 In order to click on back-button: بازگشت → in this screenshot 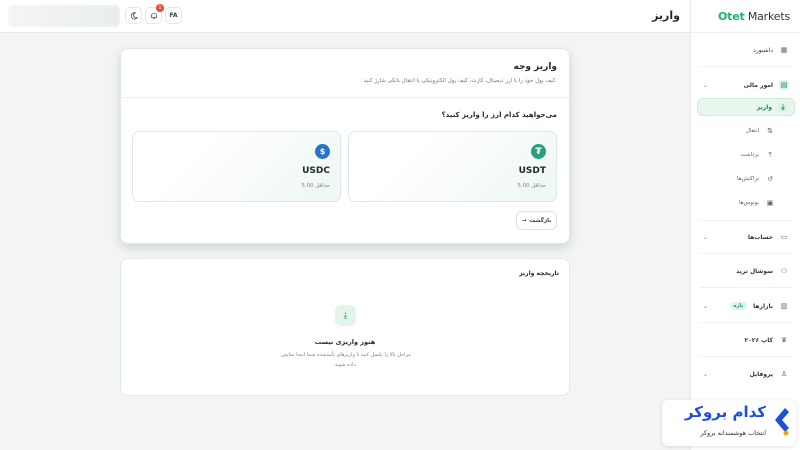, I will do `click(536, 220)`.